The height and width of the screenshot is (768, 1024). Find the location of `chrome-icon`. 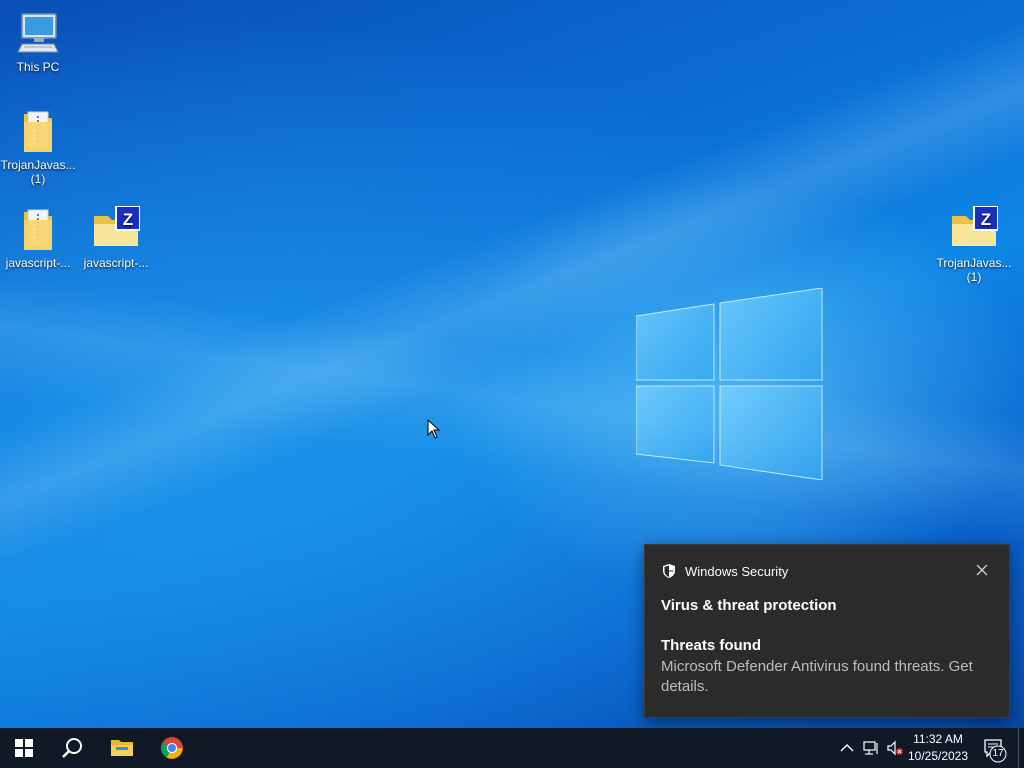

chrome-icon is located at coordinates (172, 748).